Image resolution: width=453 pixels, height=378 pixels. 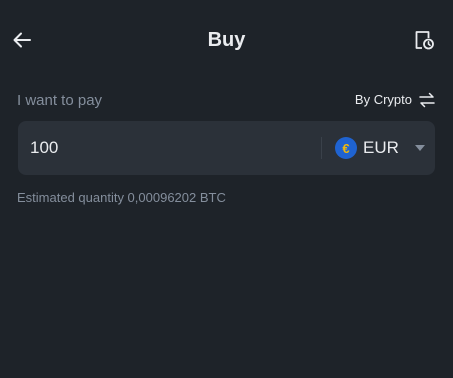 What do you see at coordinates (427, 100) in the screenshot?
I see `swap-icon` at bounding box center [427, 100].